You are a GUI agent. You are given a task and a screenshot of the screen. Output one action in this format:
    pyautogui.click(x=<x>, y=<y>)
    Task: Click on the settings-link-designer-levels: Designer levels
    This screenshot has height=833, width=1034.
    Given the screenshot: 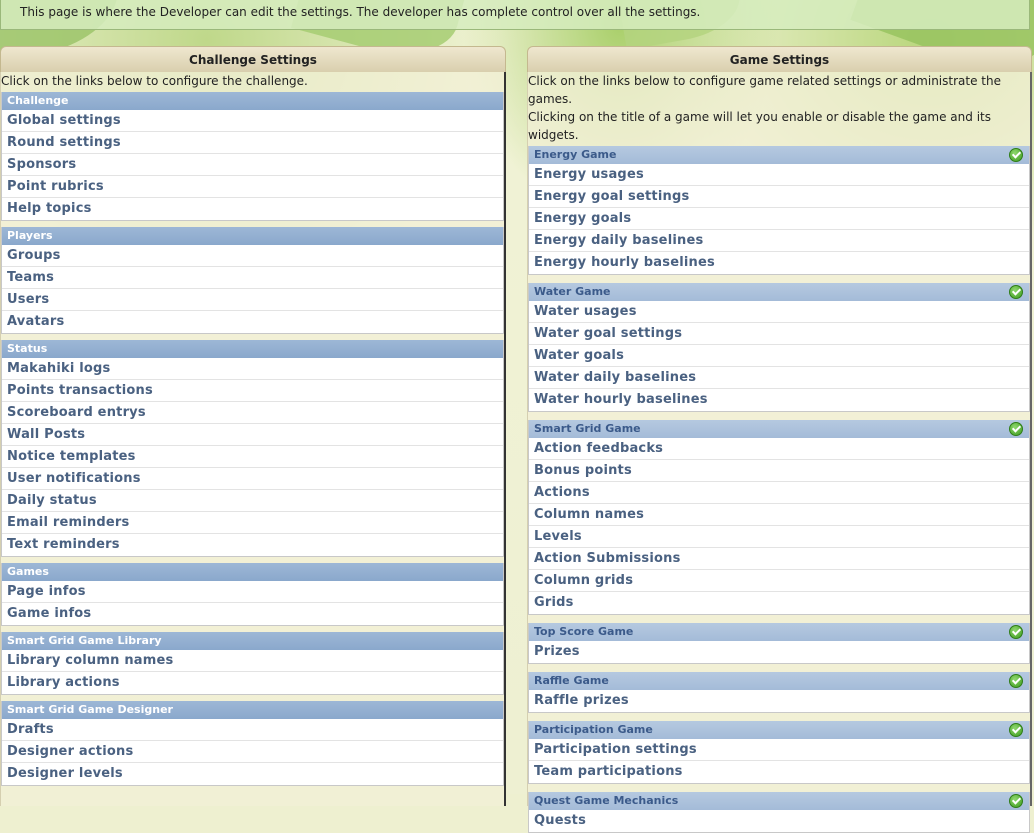 What is the action you would take?
    pyautogui.click(x=252, y=774)
    